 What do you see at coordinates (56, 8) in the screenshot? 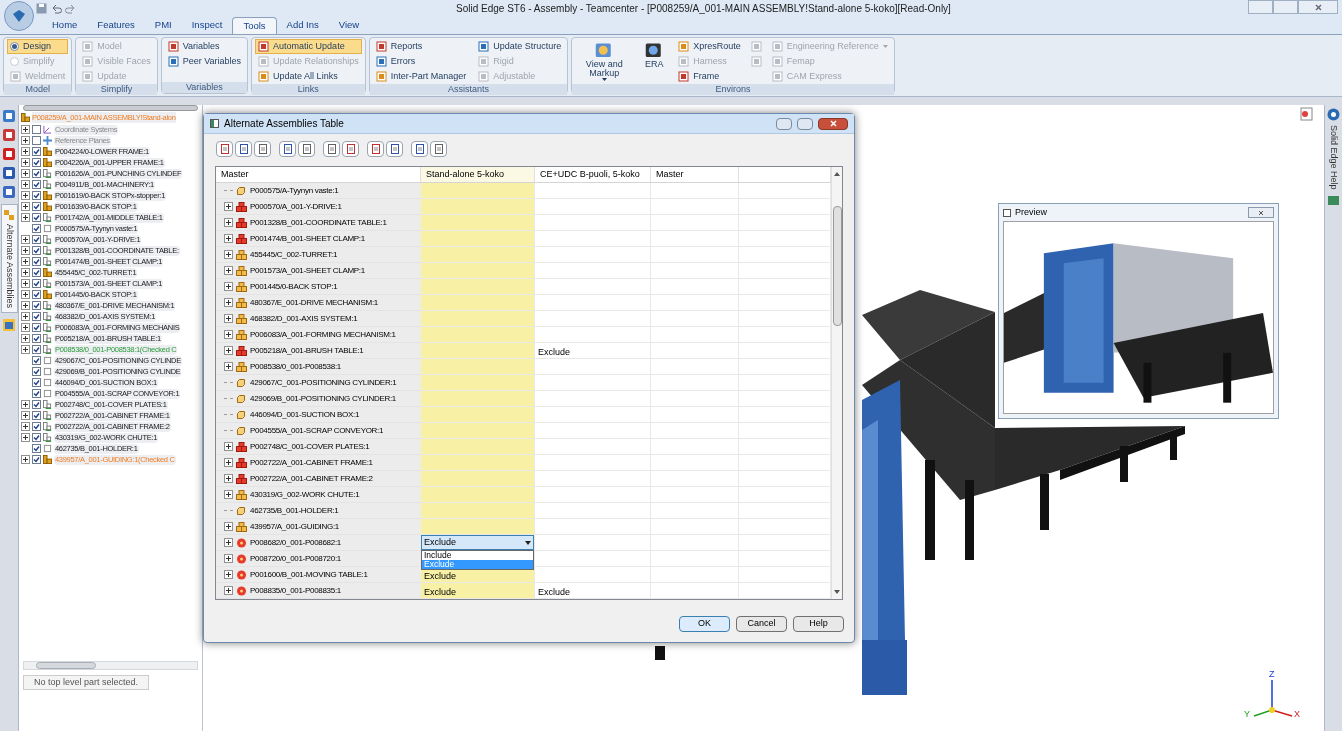
I see `undo-icon` at bounding box center [56, 8].